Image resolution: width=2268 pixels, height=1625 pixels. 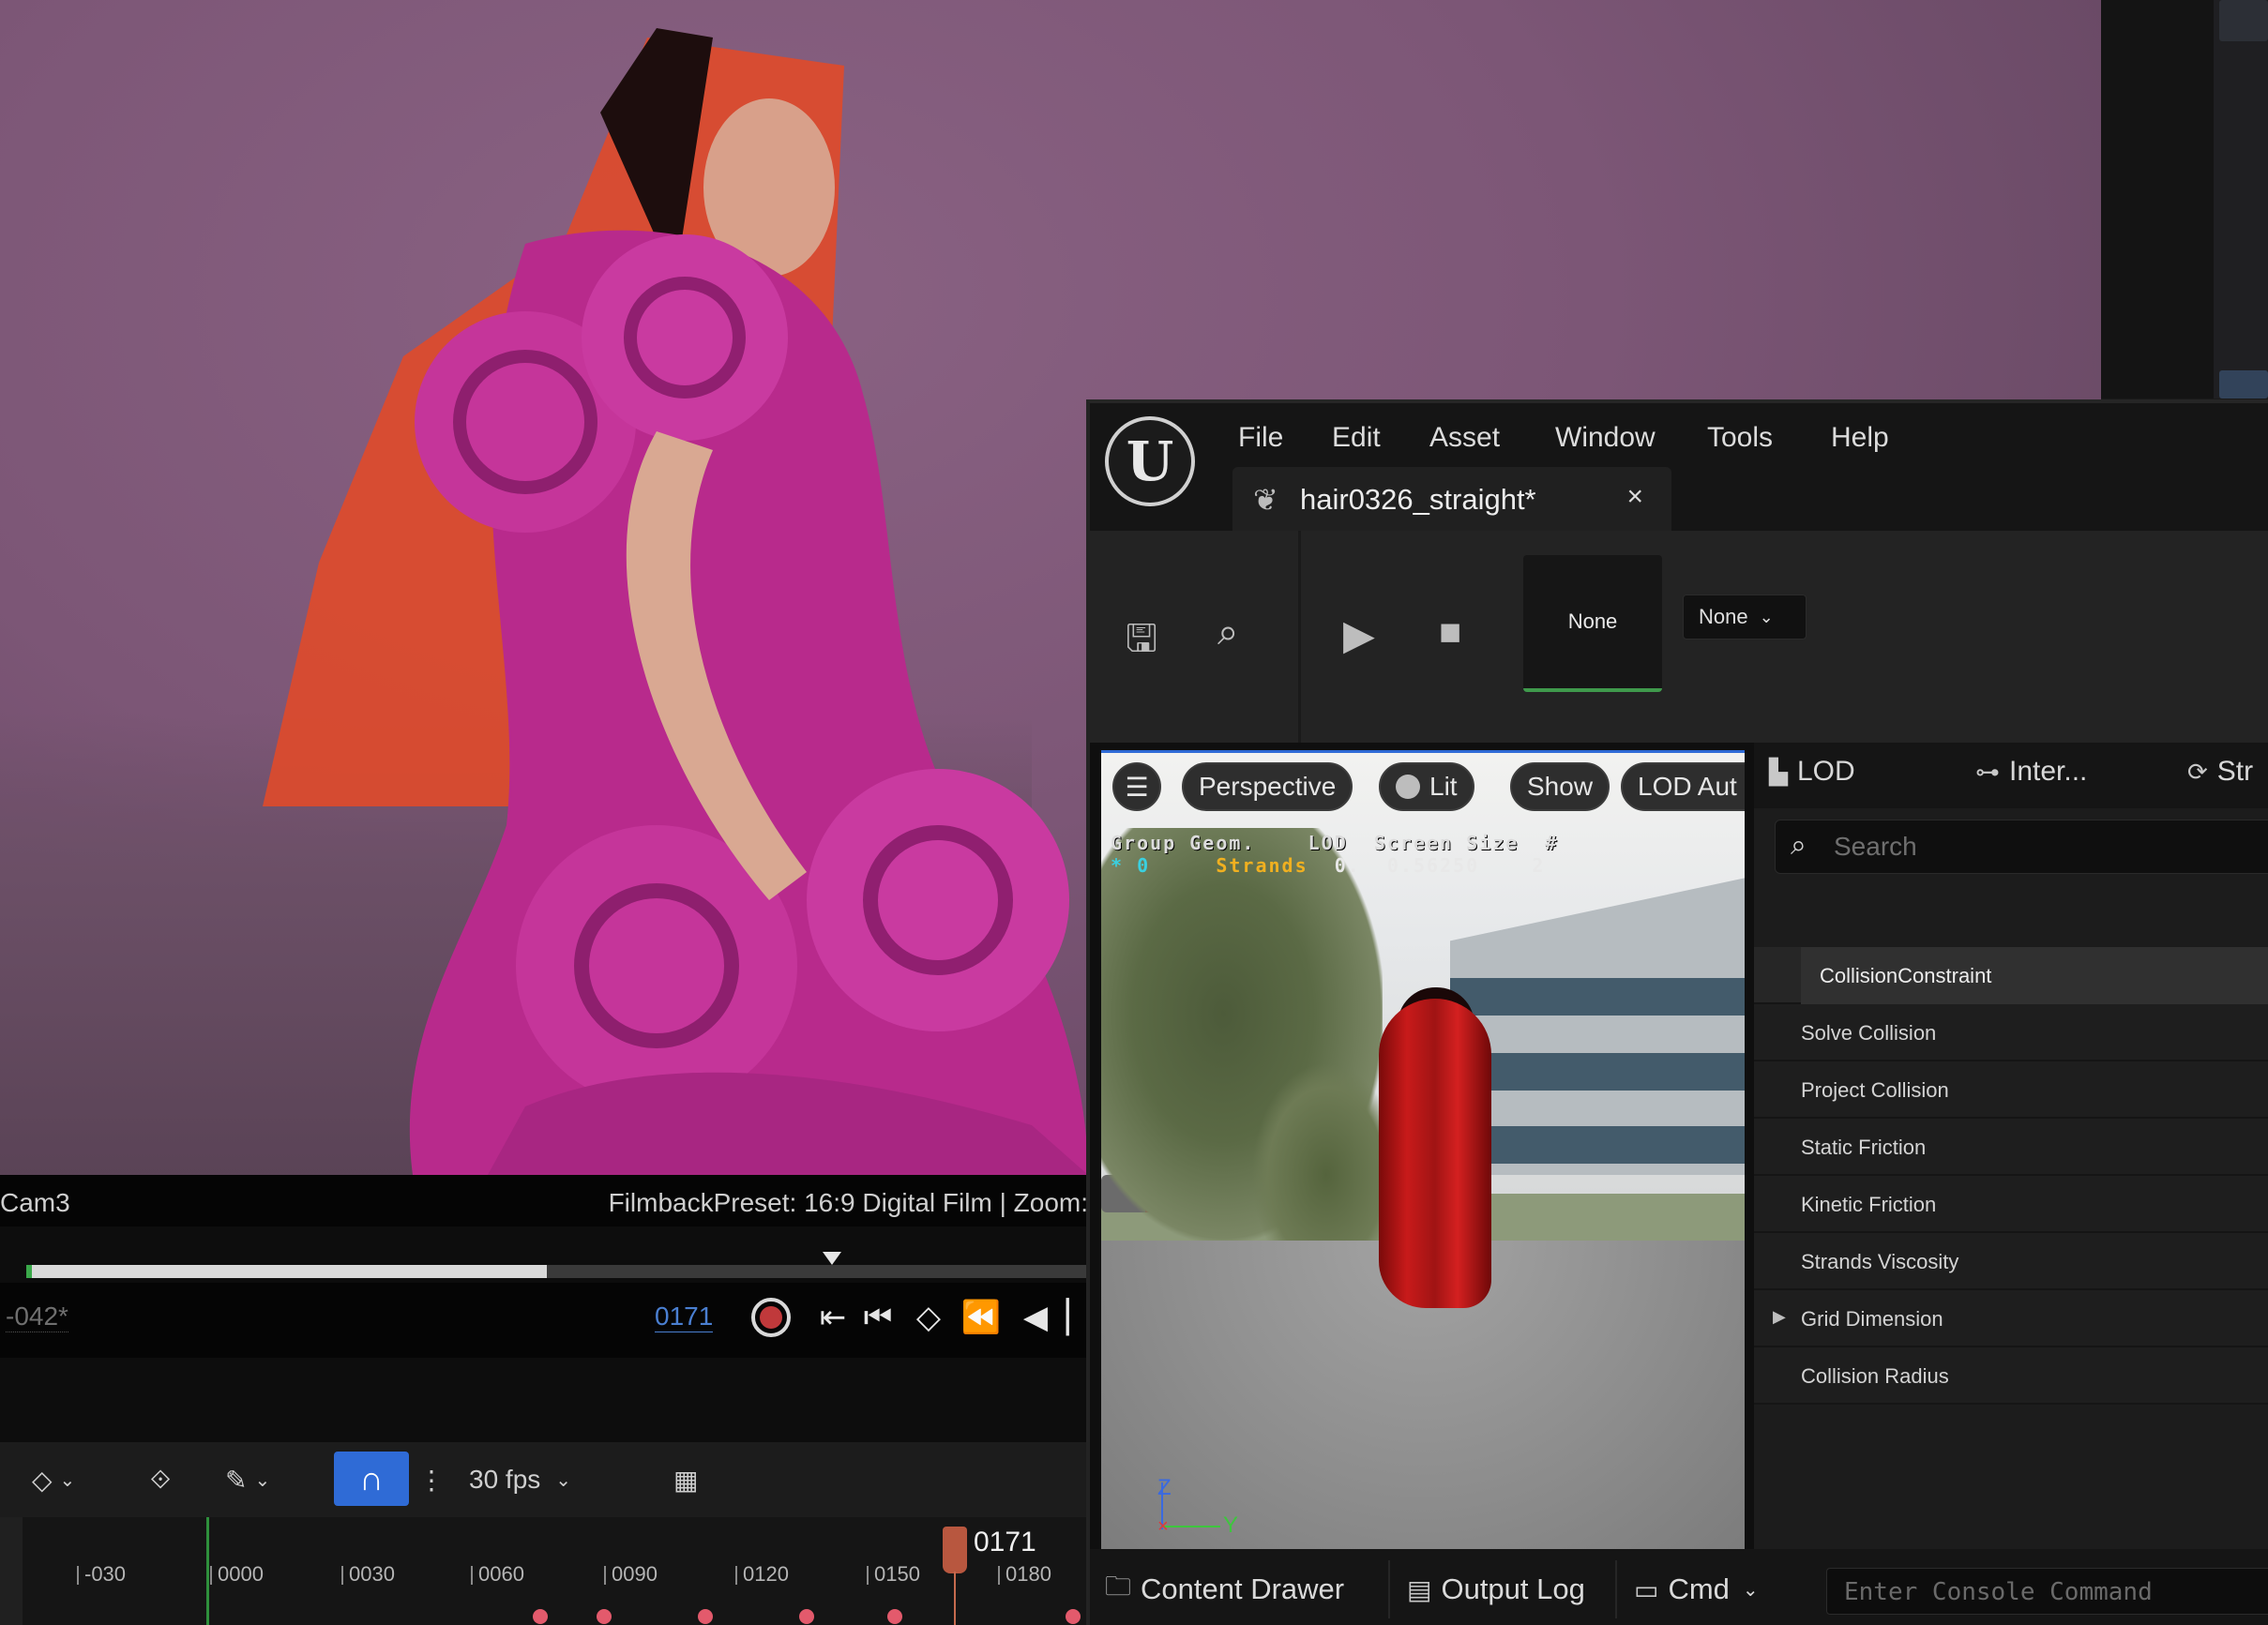 I want to click on viewport-toolbar: ☰ Perspective Lit Show LOD Aut, so click(x=1426, y=787).